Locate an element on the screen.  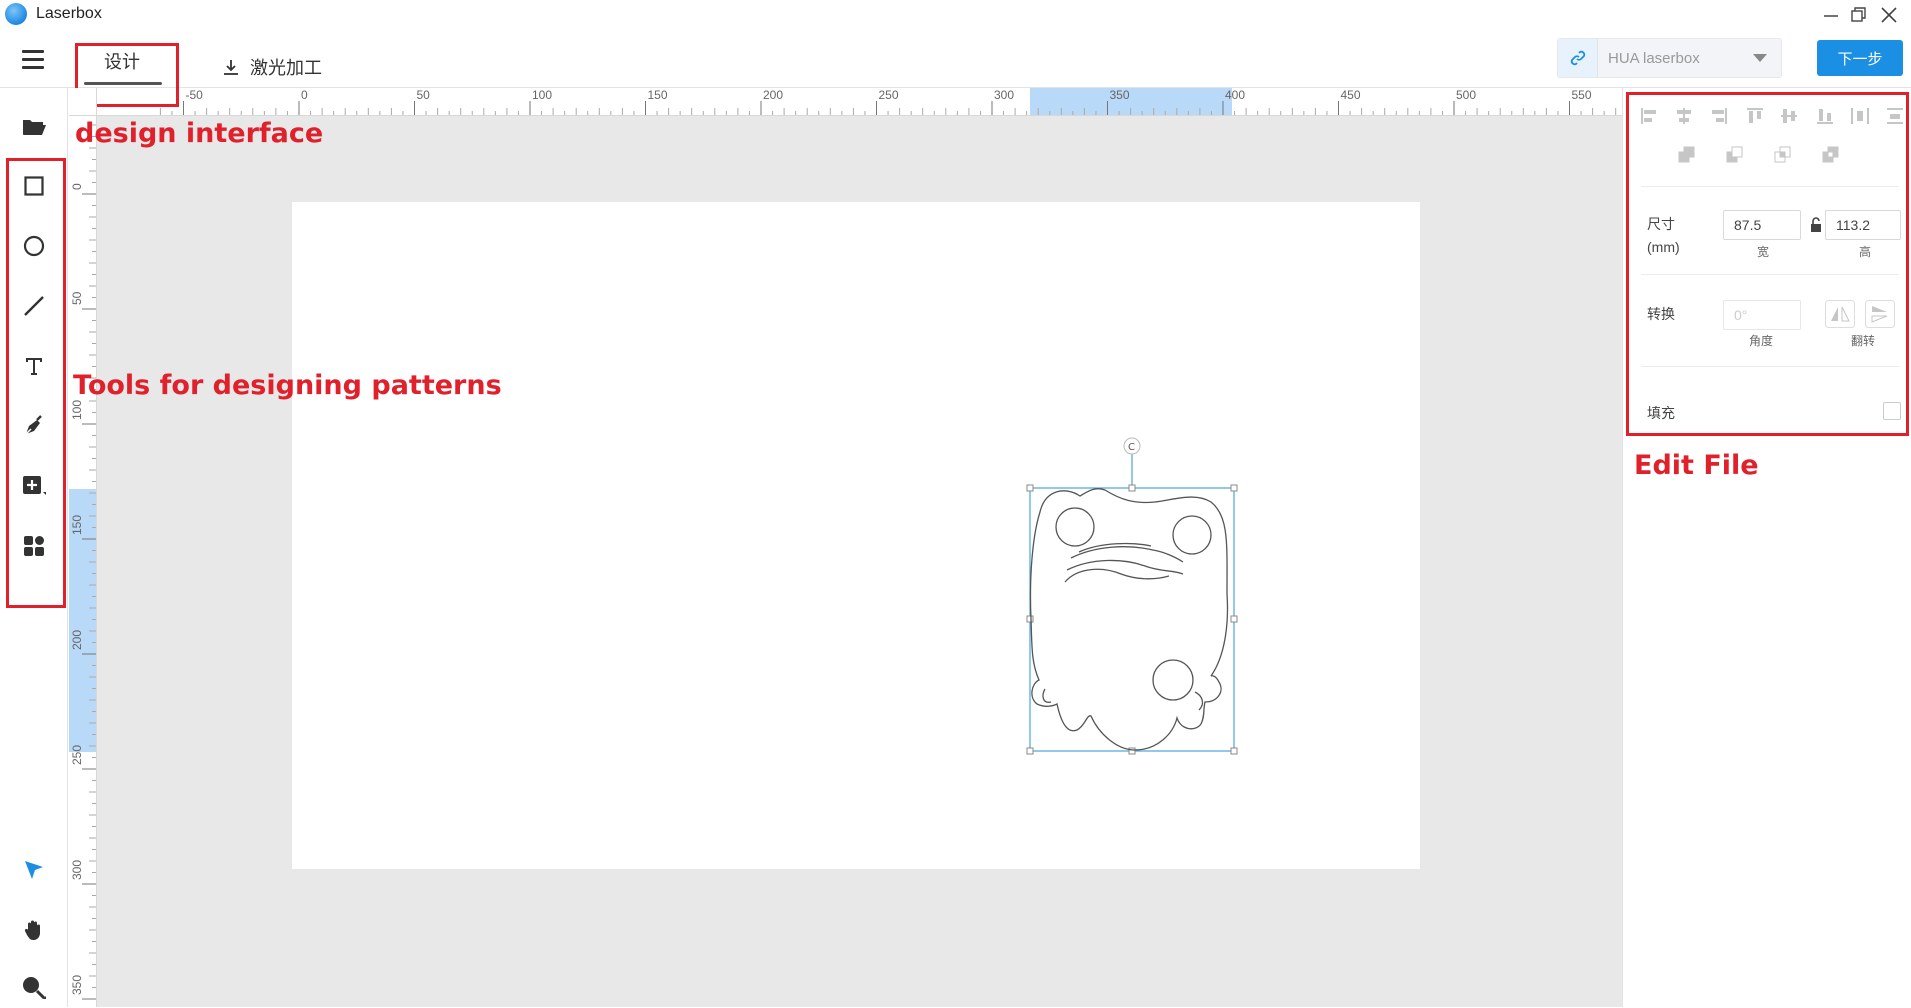
annotation-box-edit-panel is located at coordinates (1767, 264).